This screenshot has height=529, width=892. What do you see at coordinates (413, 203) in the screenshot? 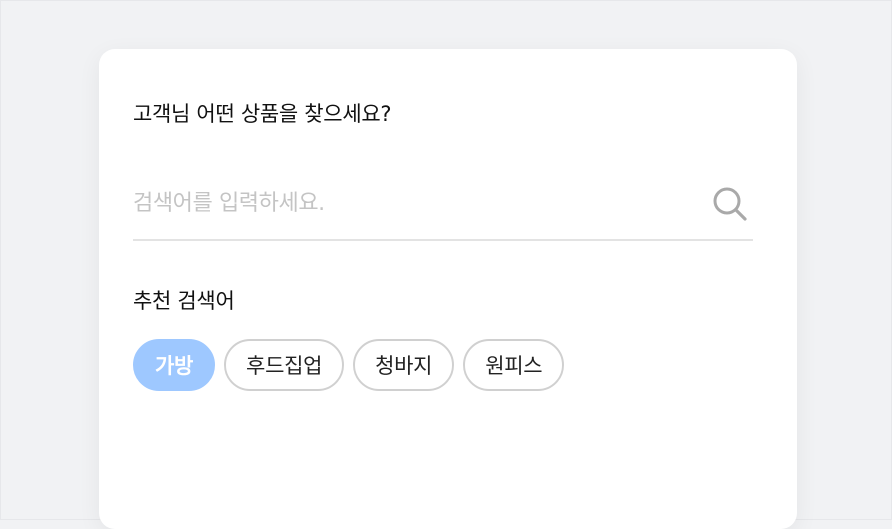
I see `search-input` at bounding box center [413, 203].